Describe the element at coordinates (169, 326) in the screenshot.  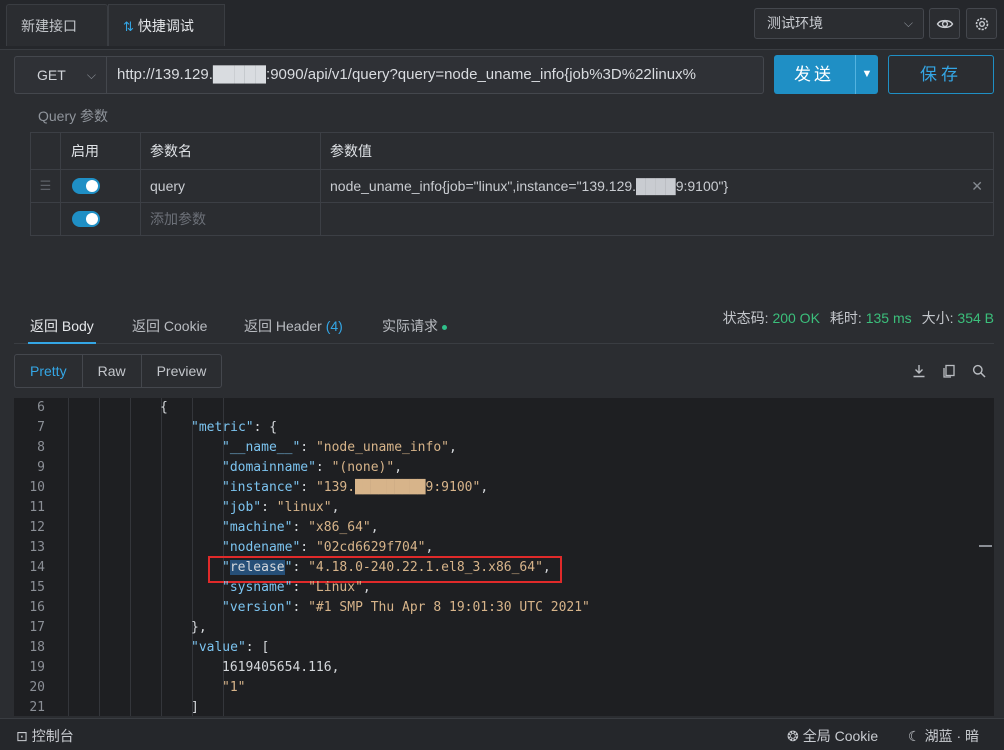
I see `tab-response-cookie: 返回 Cookie` at that location.